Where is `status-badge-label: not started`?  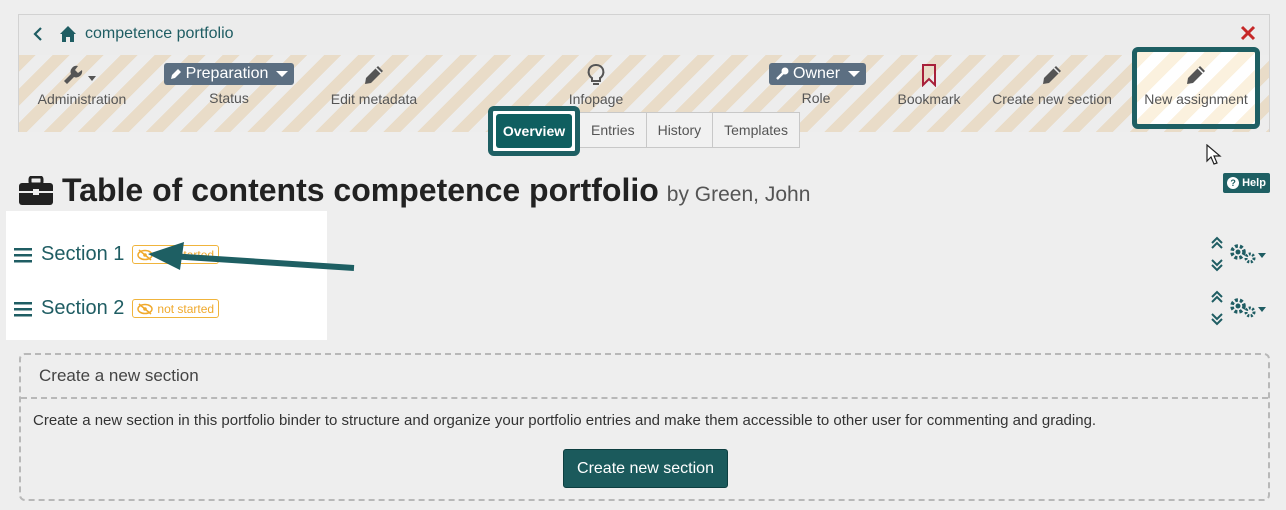 status-badge-label: not started is located at coordinates (186, 308).